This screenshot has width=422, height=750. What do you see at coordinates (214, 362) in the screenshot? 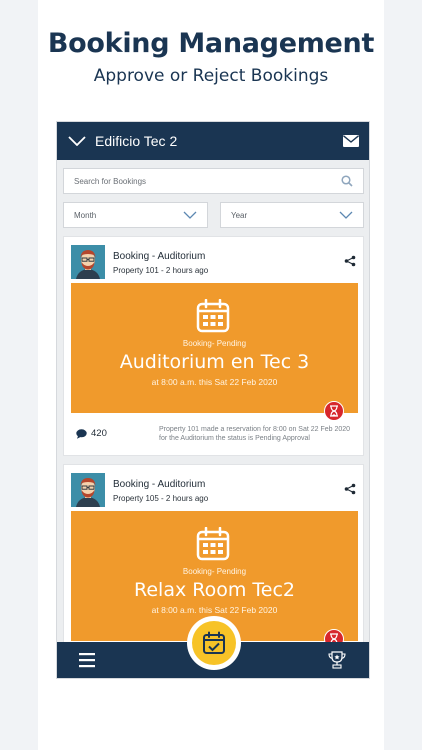
I see `booking-place: Auditorium en Tec 3` at bounding box center [214, 362].